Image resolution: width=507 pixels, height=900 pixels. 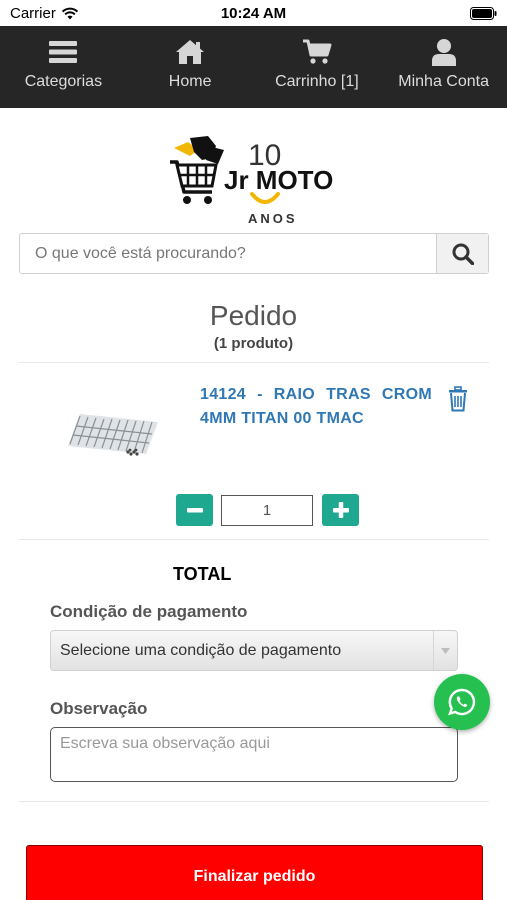 I want to click on quantity-input, so click(x=267, y=510).